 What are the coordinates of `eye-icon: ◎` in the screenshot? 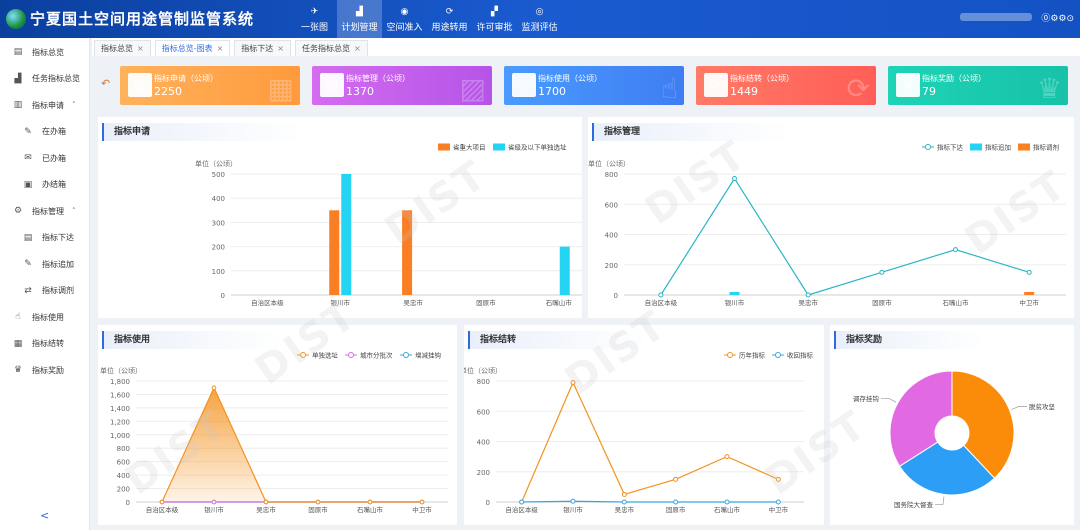 It's located at (539, 11).